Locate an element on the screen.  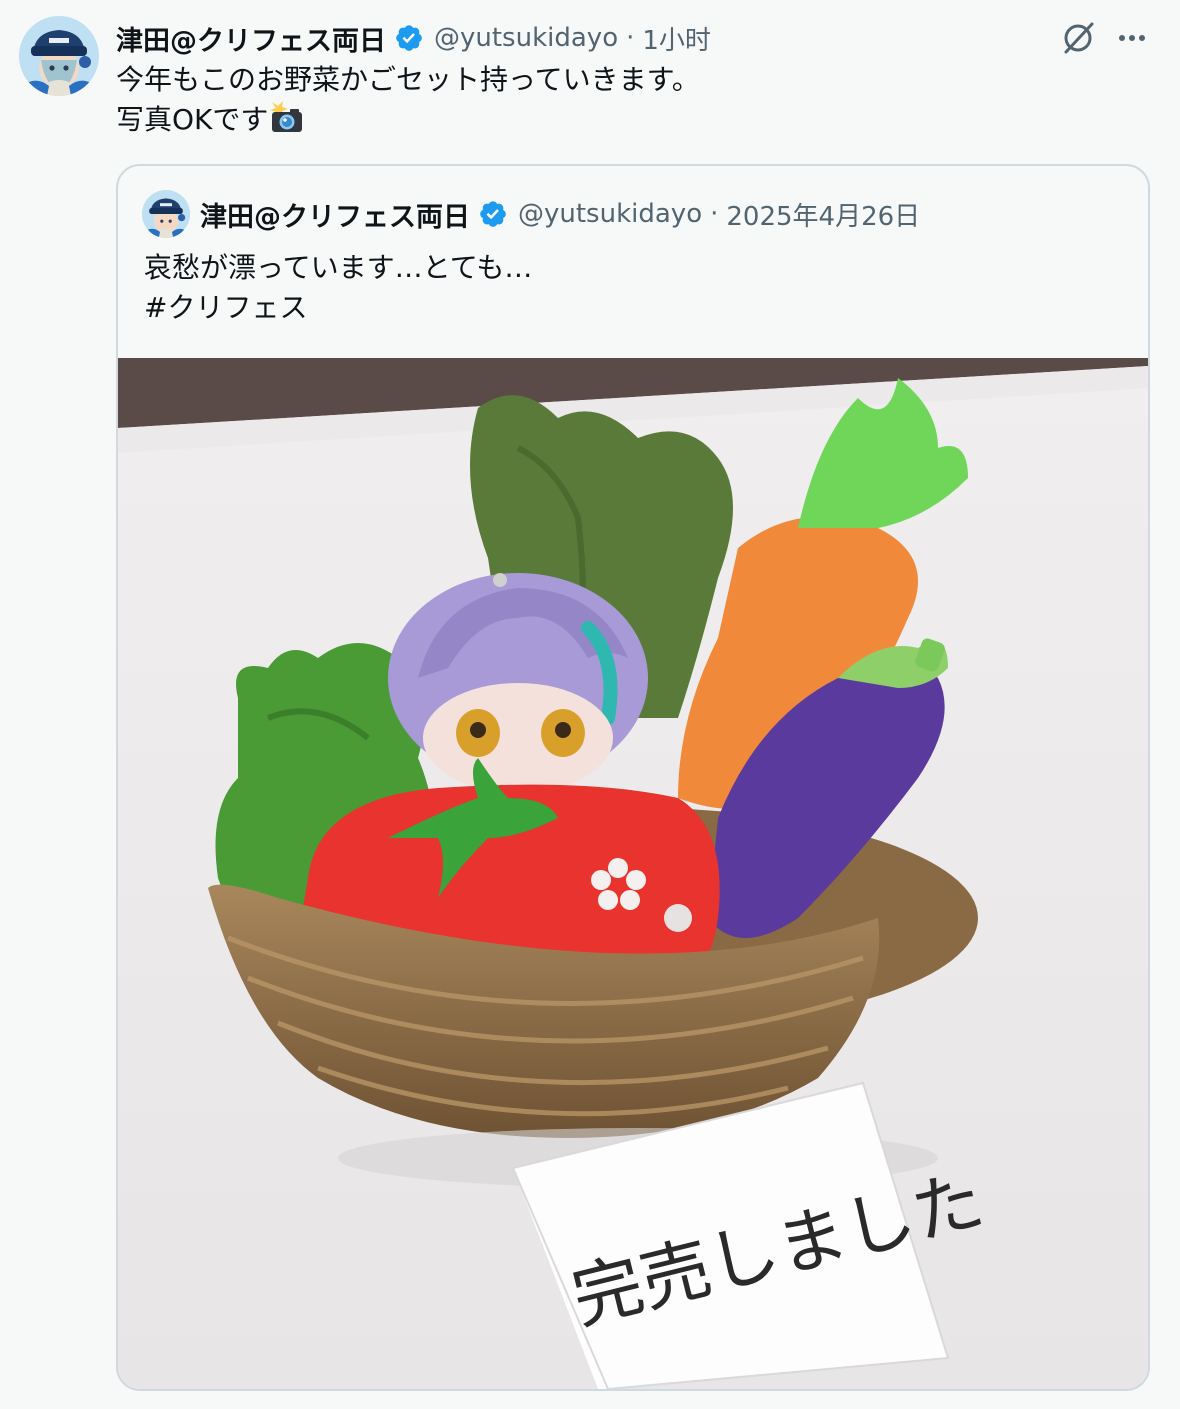
more-options-icon is located at coordinates (1132, 38).